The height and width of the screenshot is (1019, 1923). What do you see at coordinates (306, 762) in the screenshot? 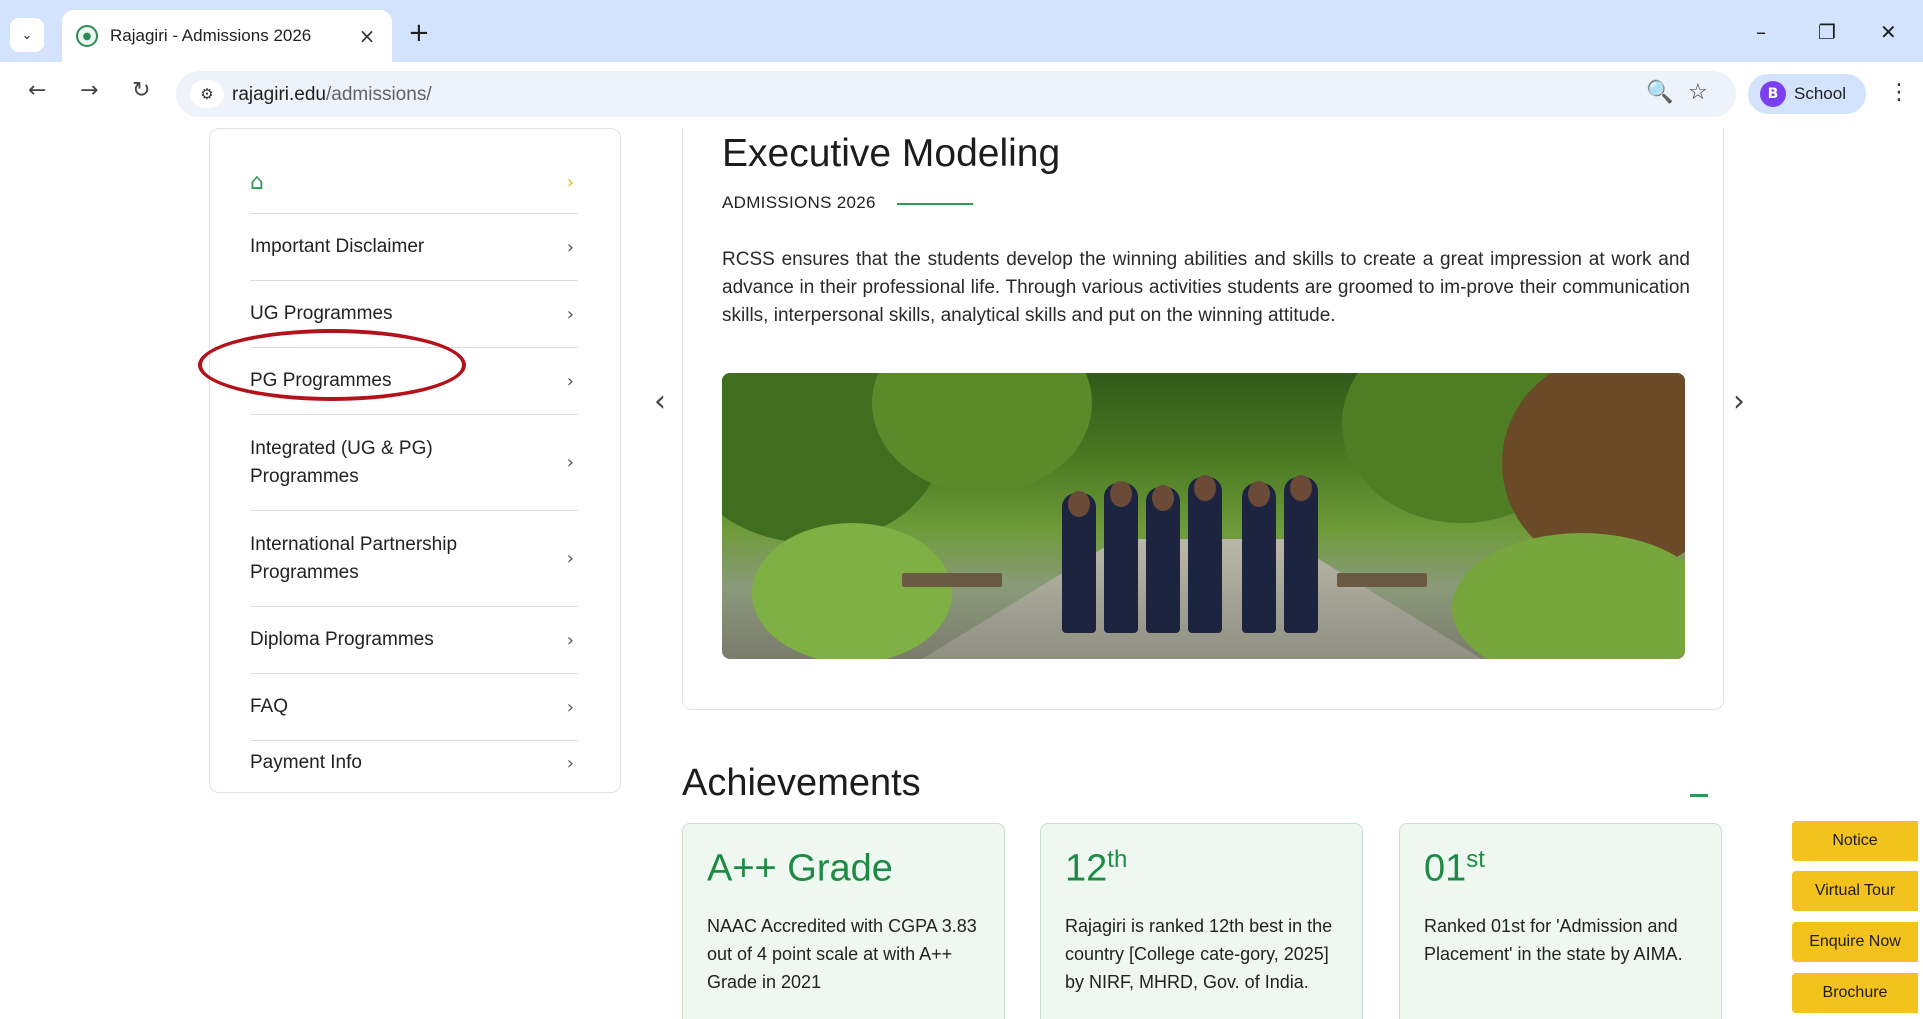
I see `sidebar-item-label: Payment Info` at bounding box center [306, 762].